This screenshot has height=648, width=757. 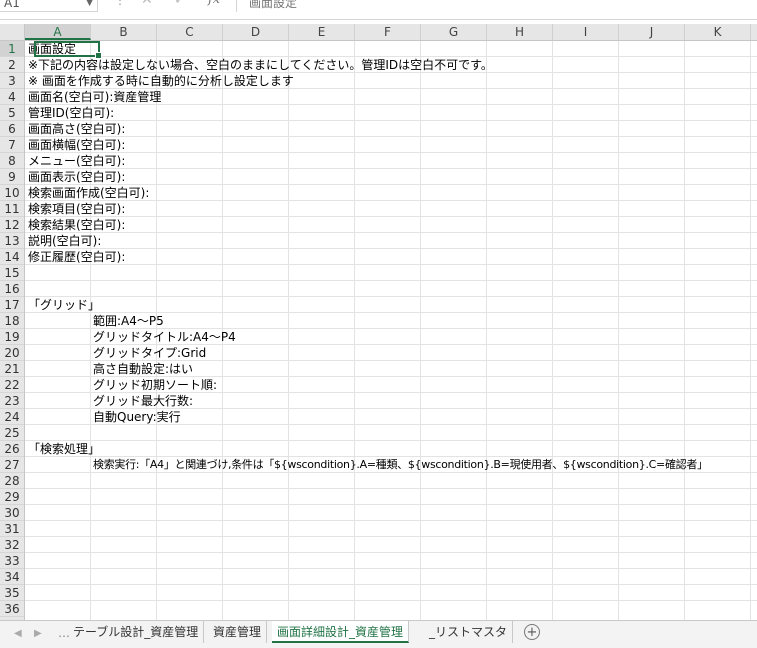 What do you see at coordinates (120, 3) in the screenshot?
I see `more-options-icon: ⋮` at bounding box center [120, 3].